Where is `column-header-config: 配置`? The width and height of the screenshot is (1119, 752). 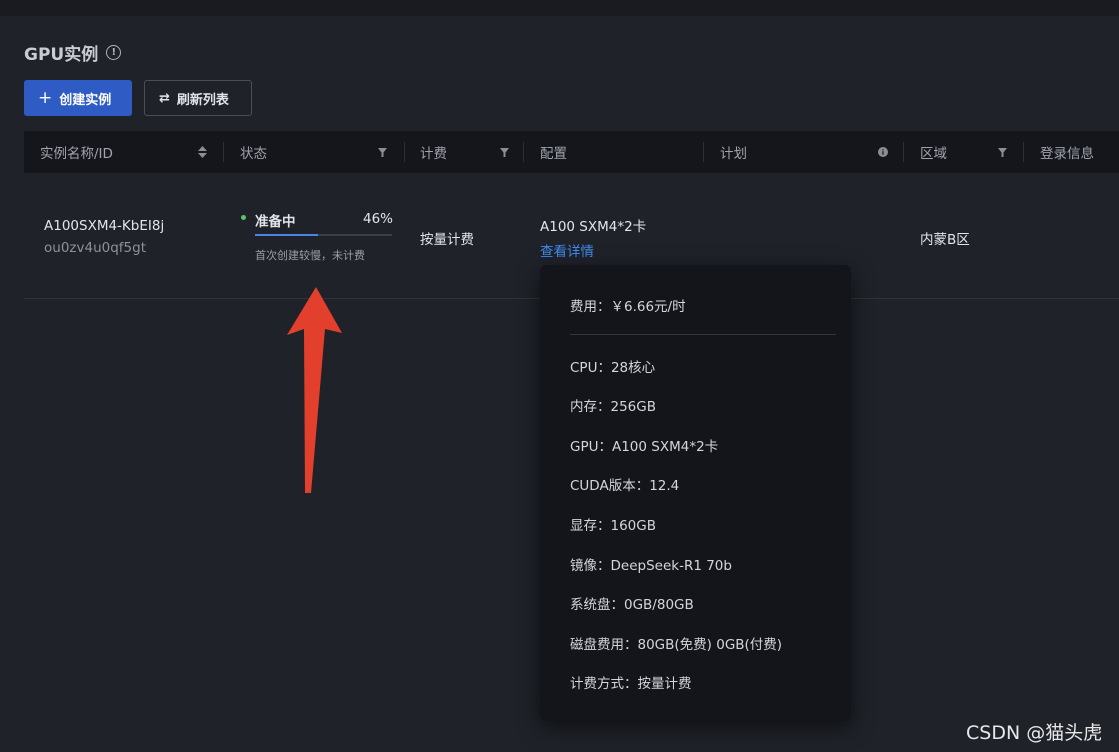 column-header-config: 配置 is located at coordinates (553, 154).